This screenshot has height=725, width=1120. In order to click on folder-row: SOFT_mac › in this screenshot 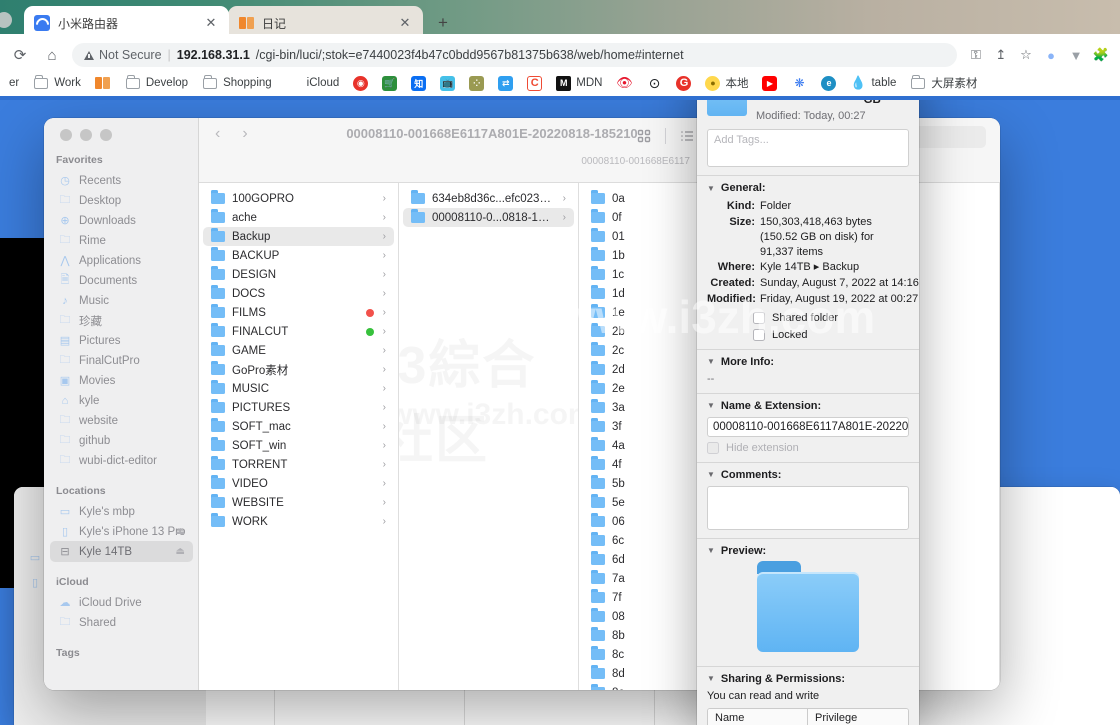, I will do `click(298, 426)`.